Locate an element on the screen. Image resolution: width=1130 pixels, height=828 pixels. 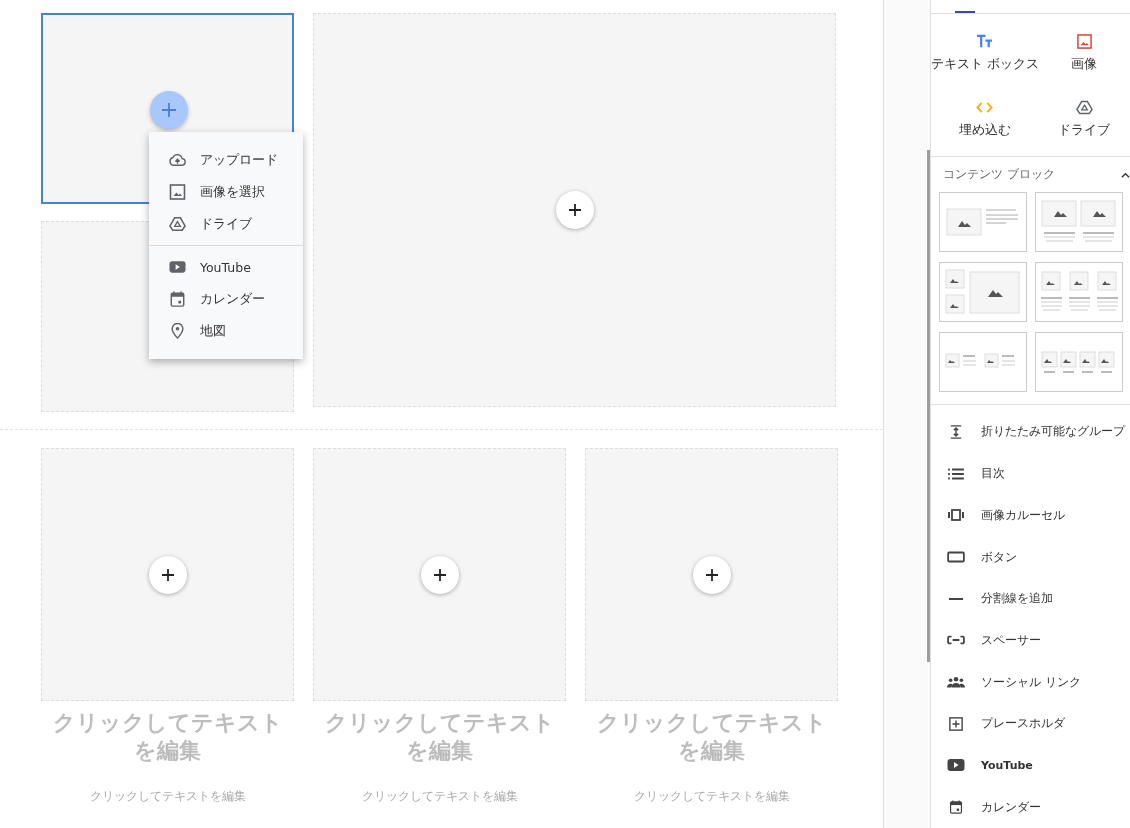
section-title: コンテンツ ブロック is located at coordinates (999, 175).